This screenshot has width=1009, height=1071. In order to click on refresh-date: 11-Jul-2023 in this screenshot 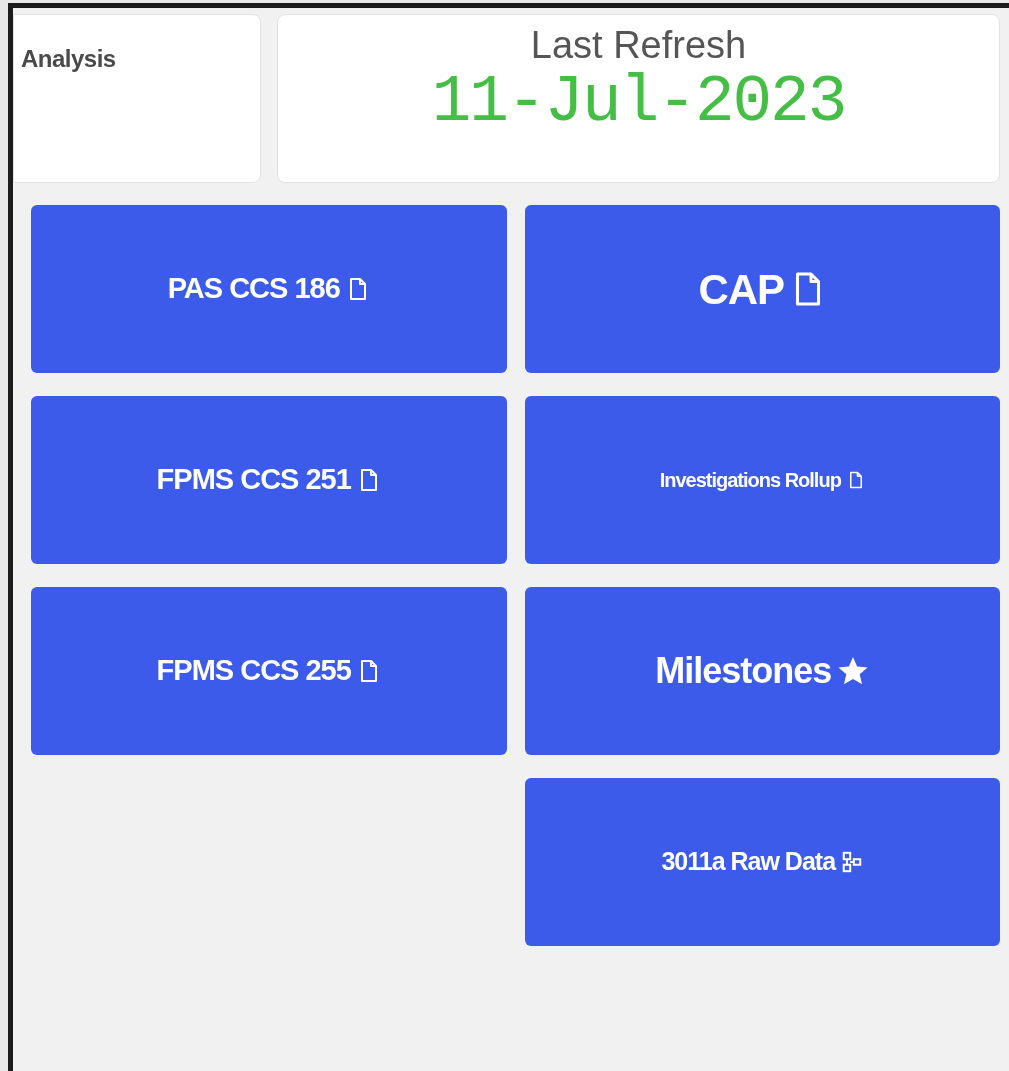, I will do `click(638, 103)`.